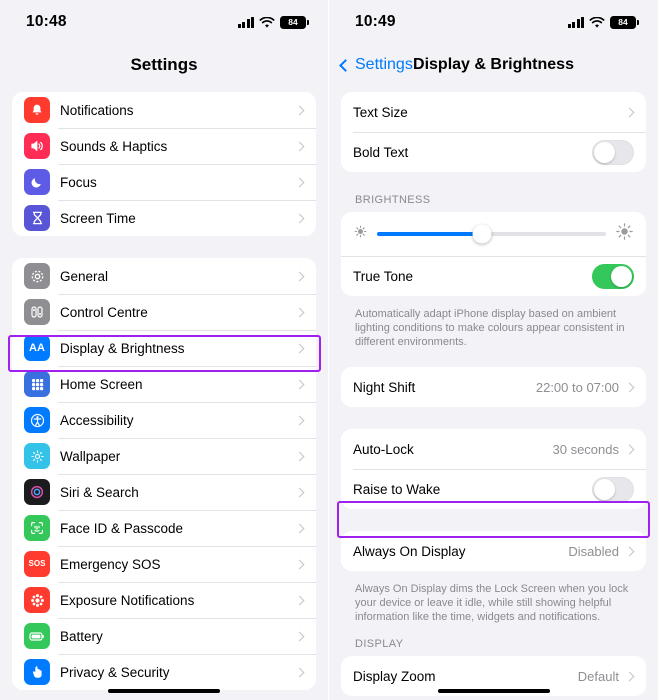 The height and width of the screenshot is (700, 658). Describe the element at coordinates (164, 182) in the screenshot. I see `sidebar-item-focus: Focus` at that location.